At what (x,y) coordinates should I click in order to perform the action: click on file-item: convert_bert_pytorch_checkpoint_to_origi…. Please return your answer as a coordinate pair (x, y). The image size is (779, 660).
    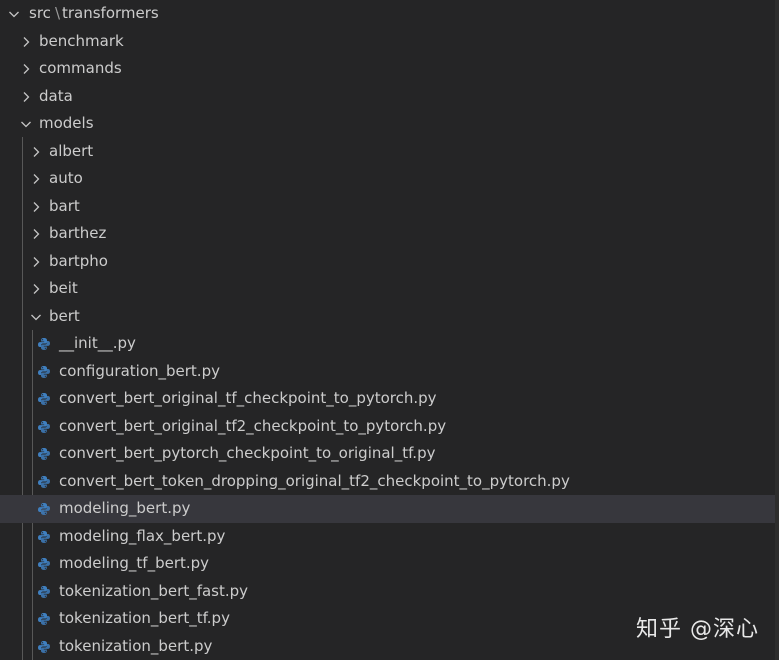
    Looking at the image, I should click on (387, 454).